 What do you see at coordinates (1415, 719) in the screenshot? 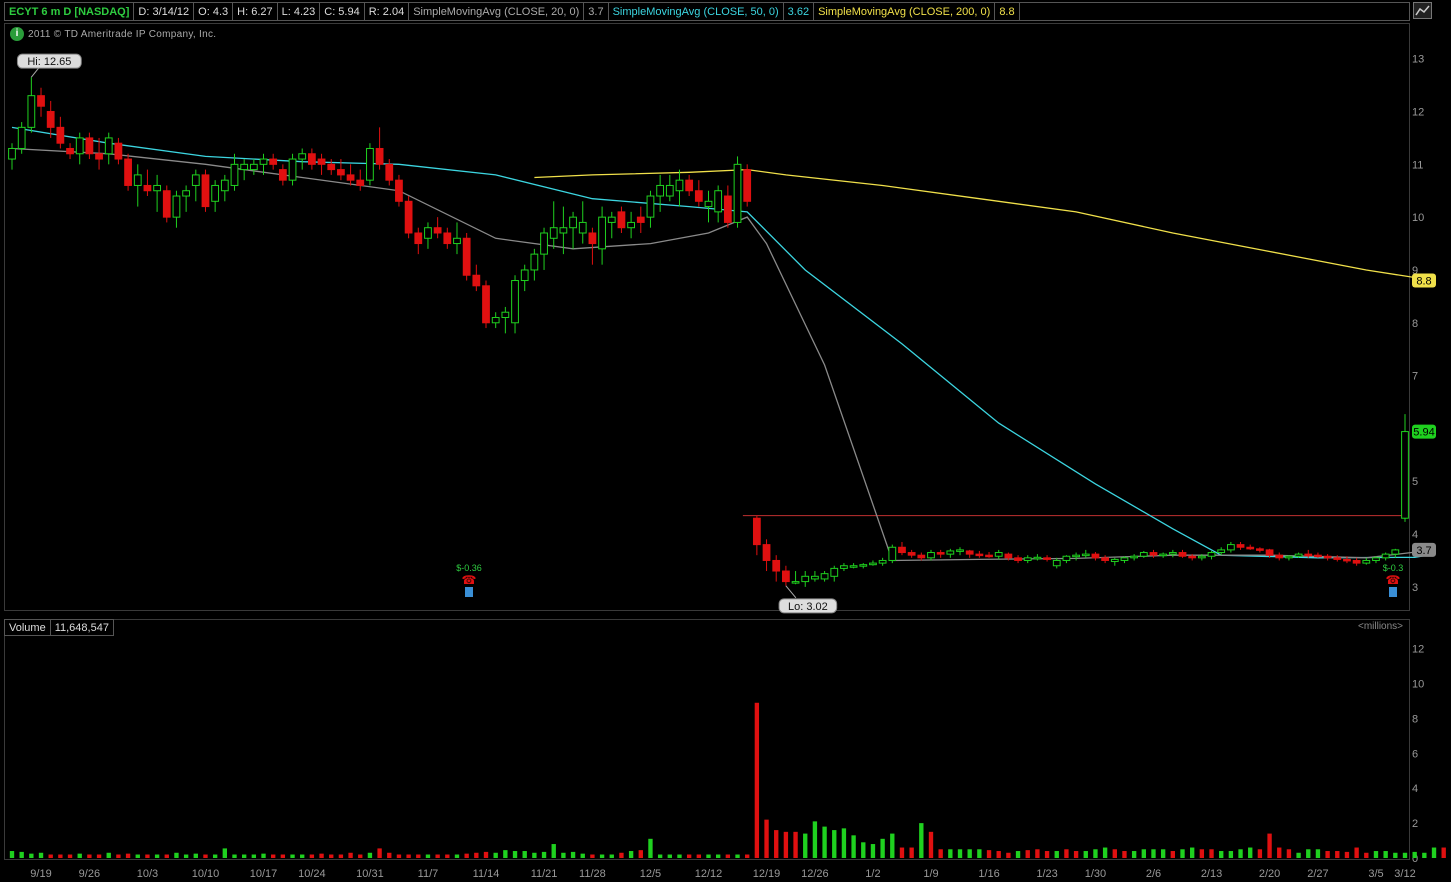
I see `volume-tick-label: 8` at bounding box center [1415, 719].